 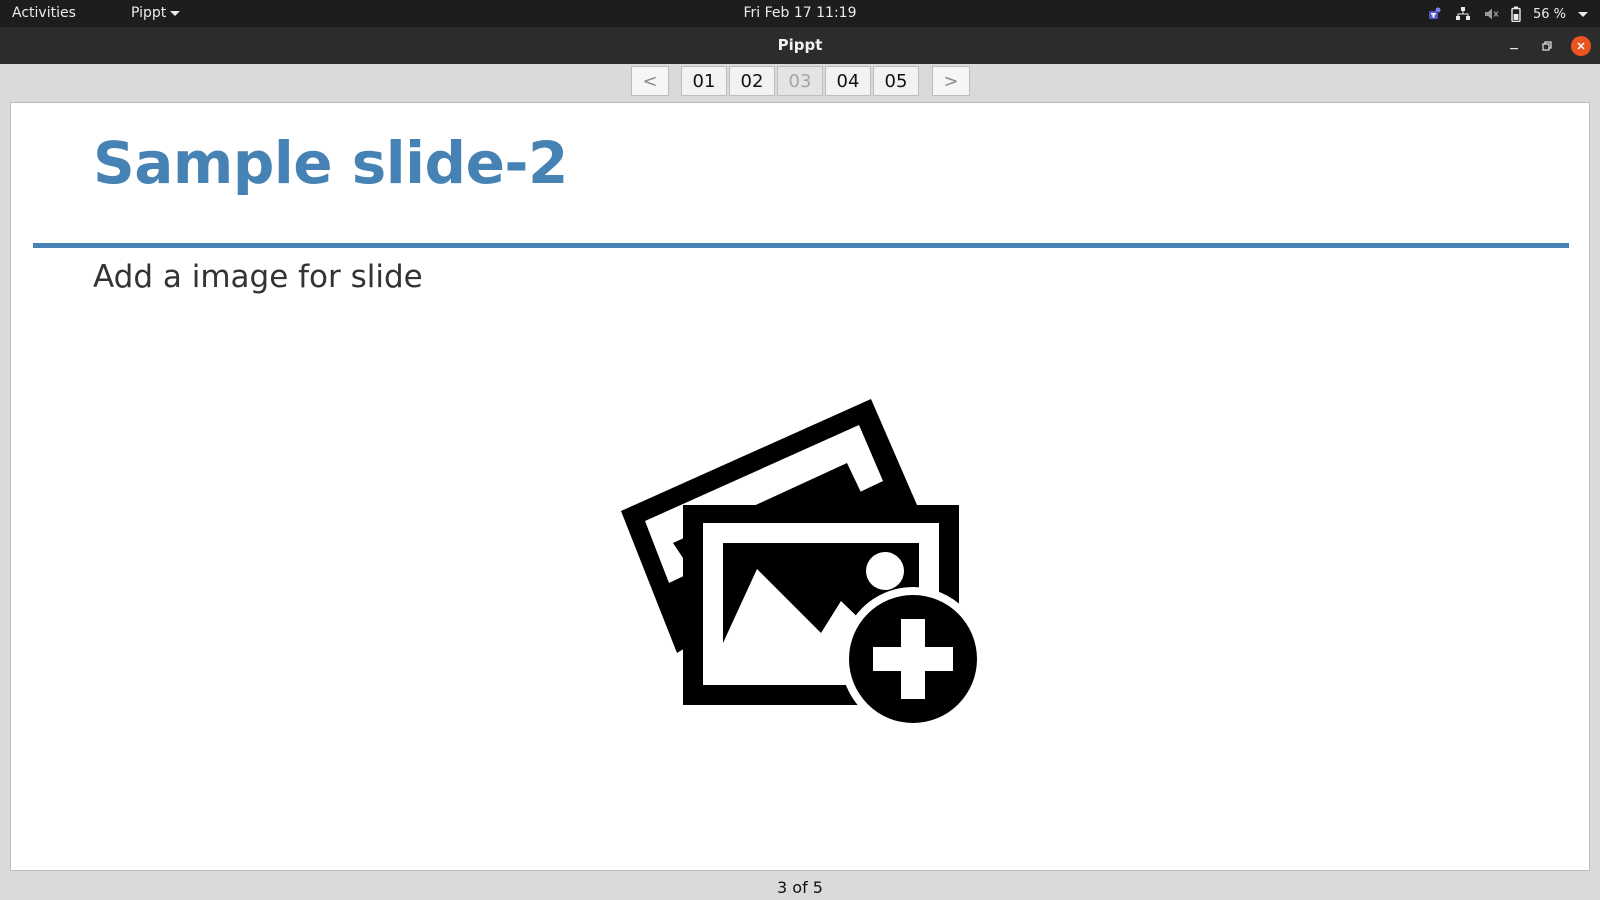 I want to click on app-menu-button: Pippt, so click(x=156, y=13).